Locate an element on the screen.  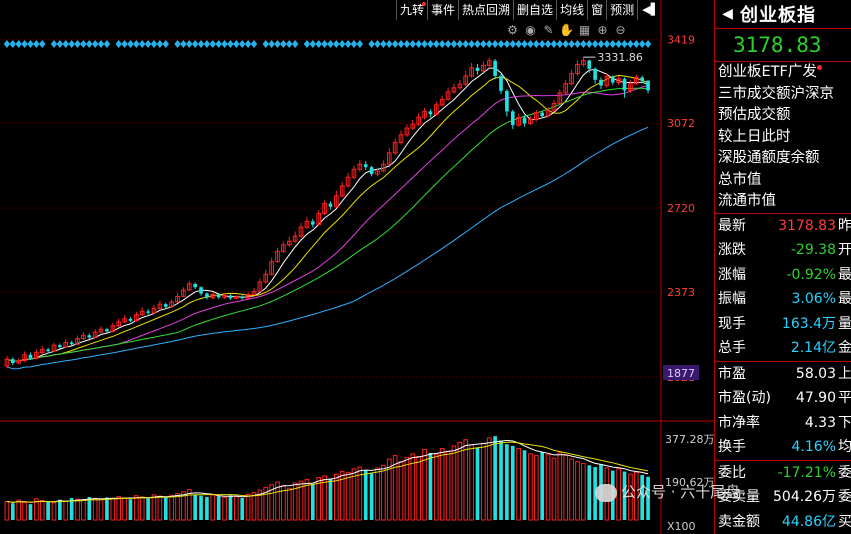
stat-value: 4.33 is located at coordinates (820, 422).